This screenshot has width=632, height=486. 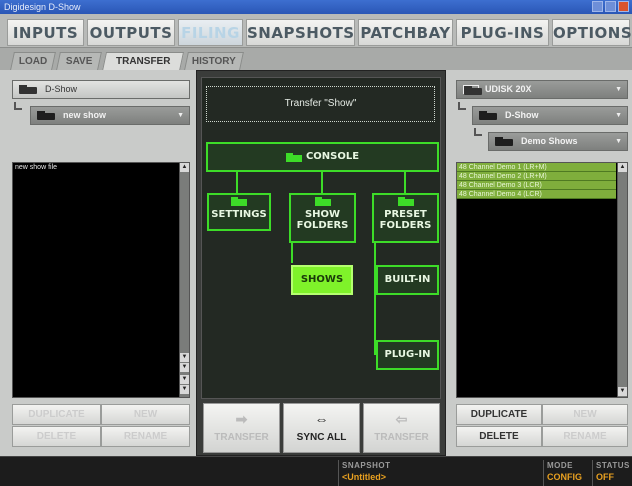 I want to click on show-folders-label-1: SHOW, so click(x=322, y=214).